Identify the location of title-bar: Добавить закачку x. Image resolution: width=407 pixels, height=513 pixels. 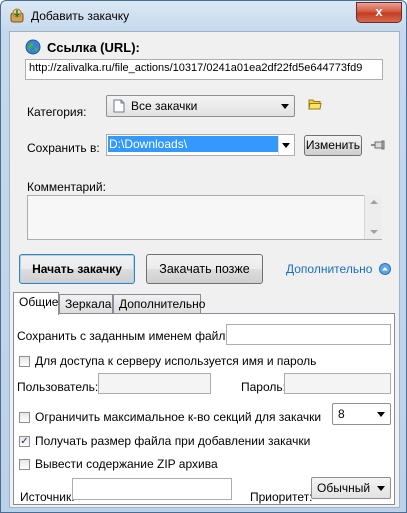
(203, 16).